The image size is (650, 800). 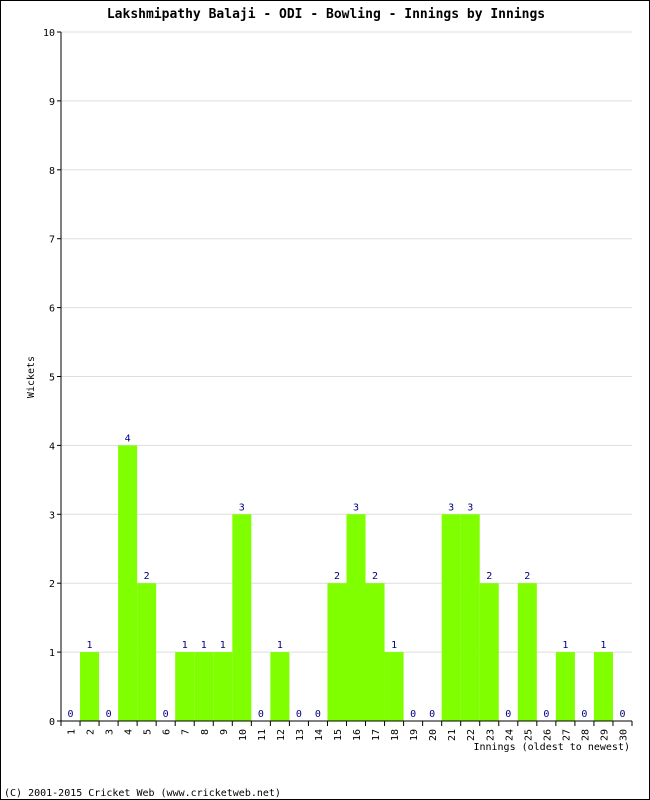 I want to click on x-tick-label: 22, so click(x=471, y=735).